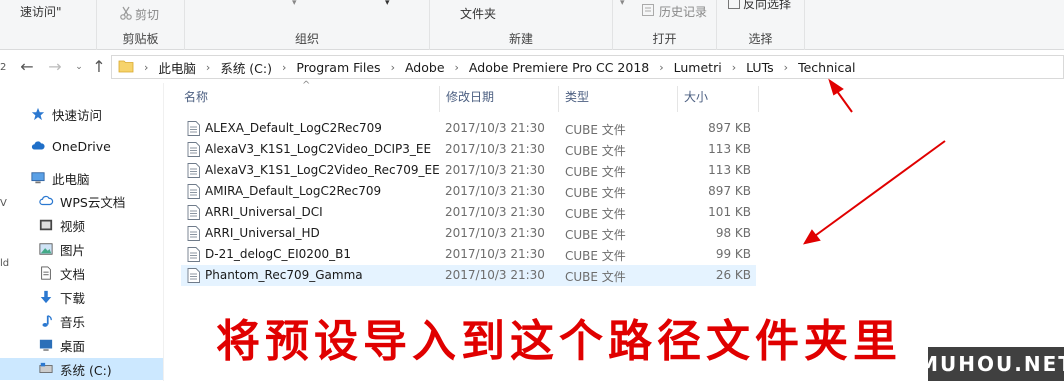 This screenshot has width=1064, height=381. What do you see at coordinates (559, 341) in the screenshot?
I see `annotation-caption: 将预设导入到这个路径文件夹里` at bounding box center [559, 341].